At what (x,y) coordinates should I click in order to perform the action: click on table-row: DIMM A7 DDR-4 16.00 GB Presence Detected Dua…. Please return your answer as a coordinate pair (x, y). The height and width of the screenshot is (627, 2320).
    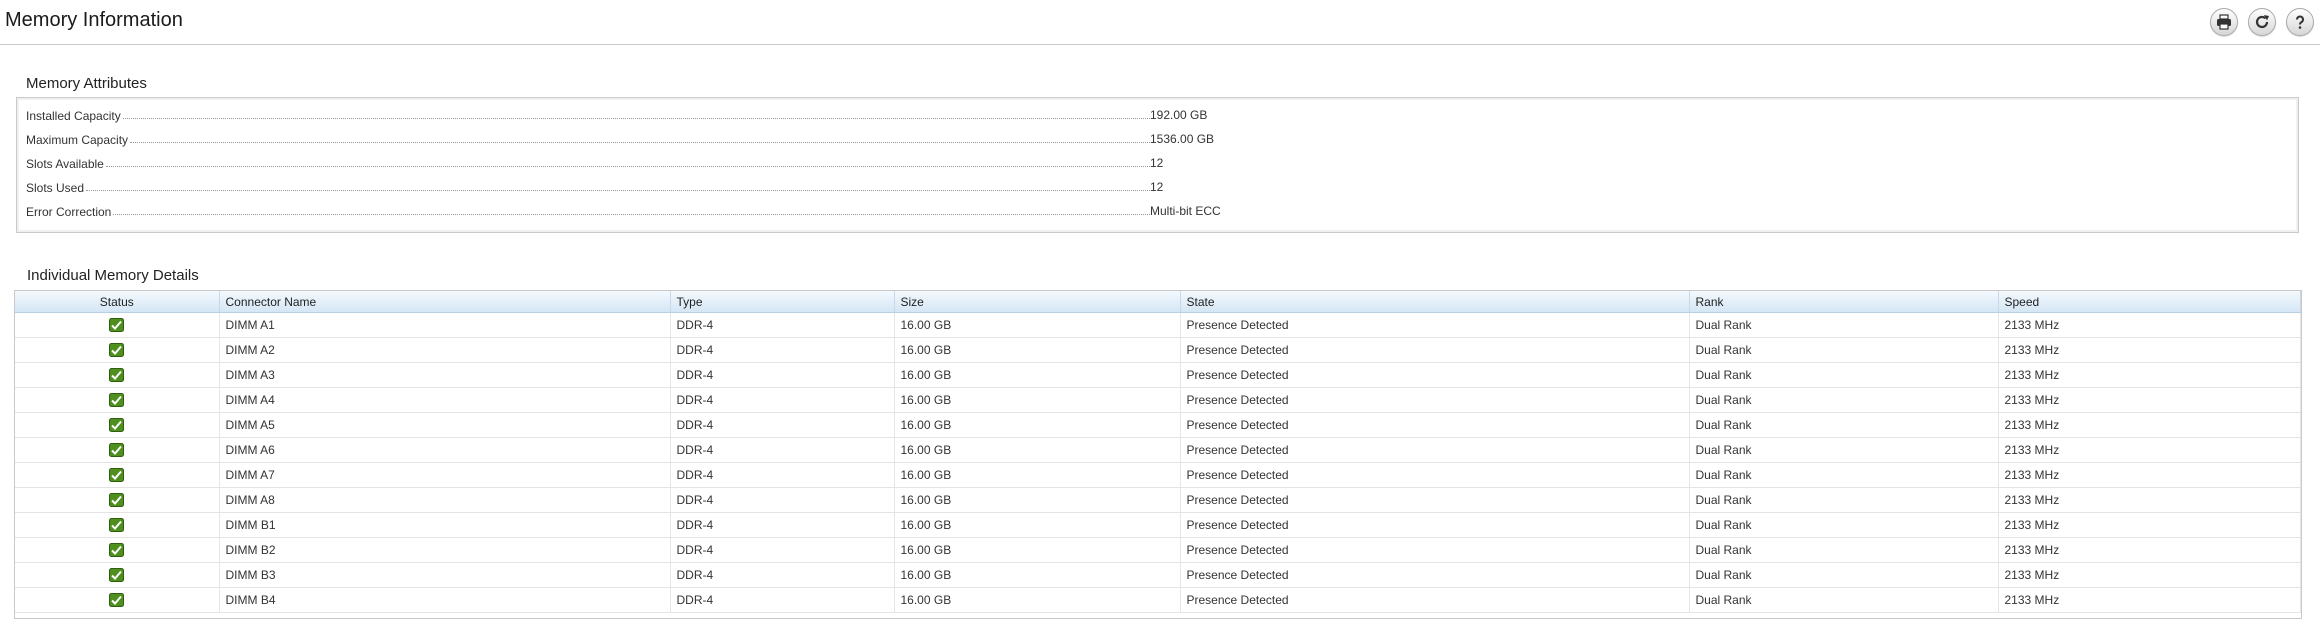
    Looking at the image, I should click on (1158, 475).